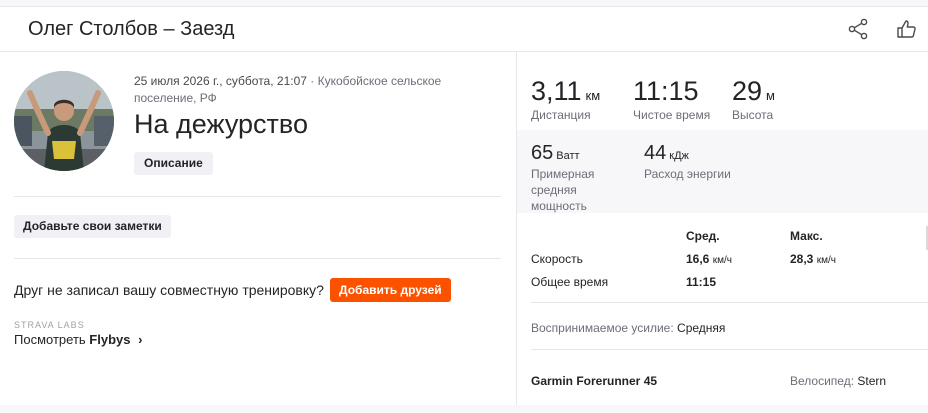  I want to click on thumbs-up-icon, so click(907, 29).